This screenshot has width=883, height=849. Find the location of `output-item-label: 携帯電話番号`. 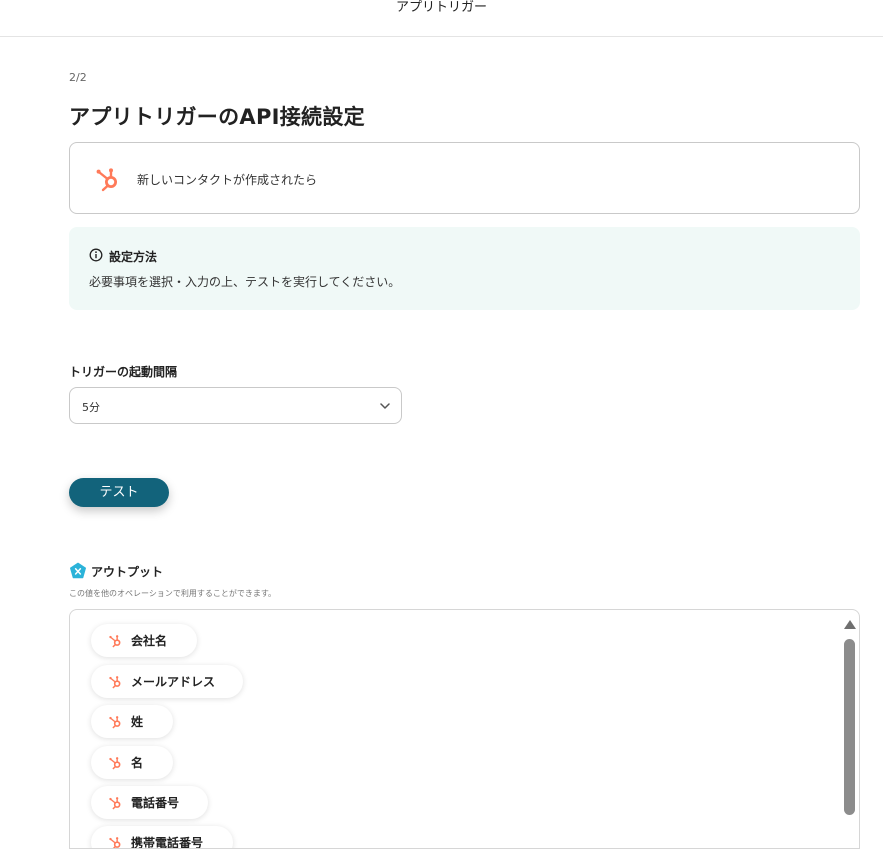

output-item-label: 携帯電話番号 is located at coordinates (167, 842).